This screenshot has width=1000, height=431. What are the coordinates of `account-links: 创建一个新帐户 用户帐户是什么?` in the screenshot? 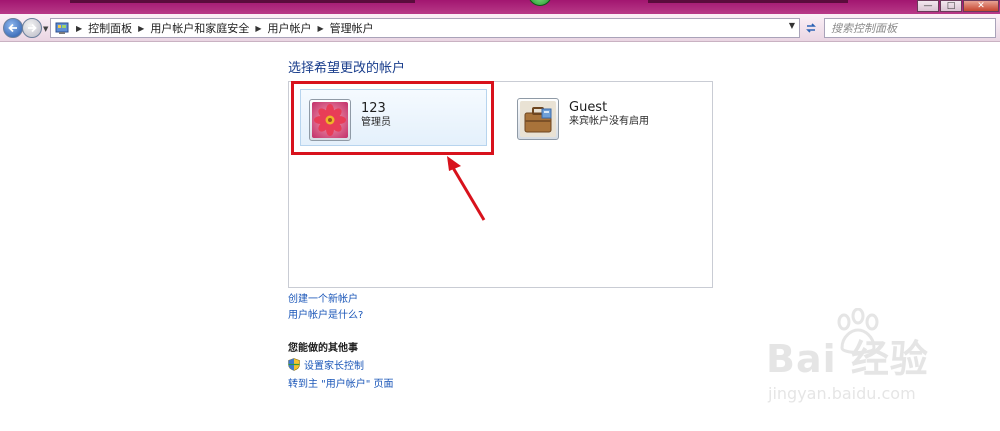 It's located at (325, 308).